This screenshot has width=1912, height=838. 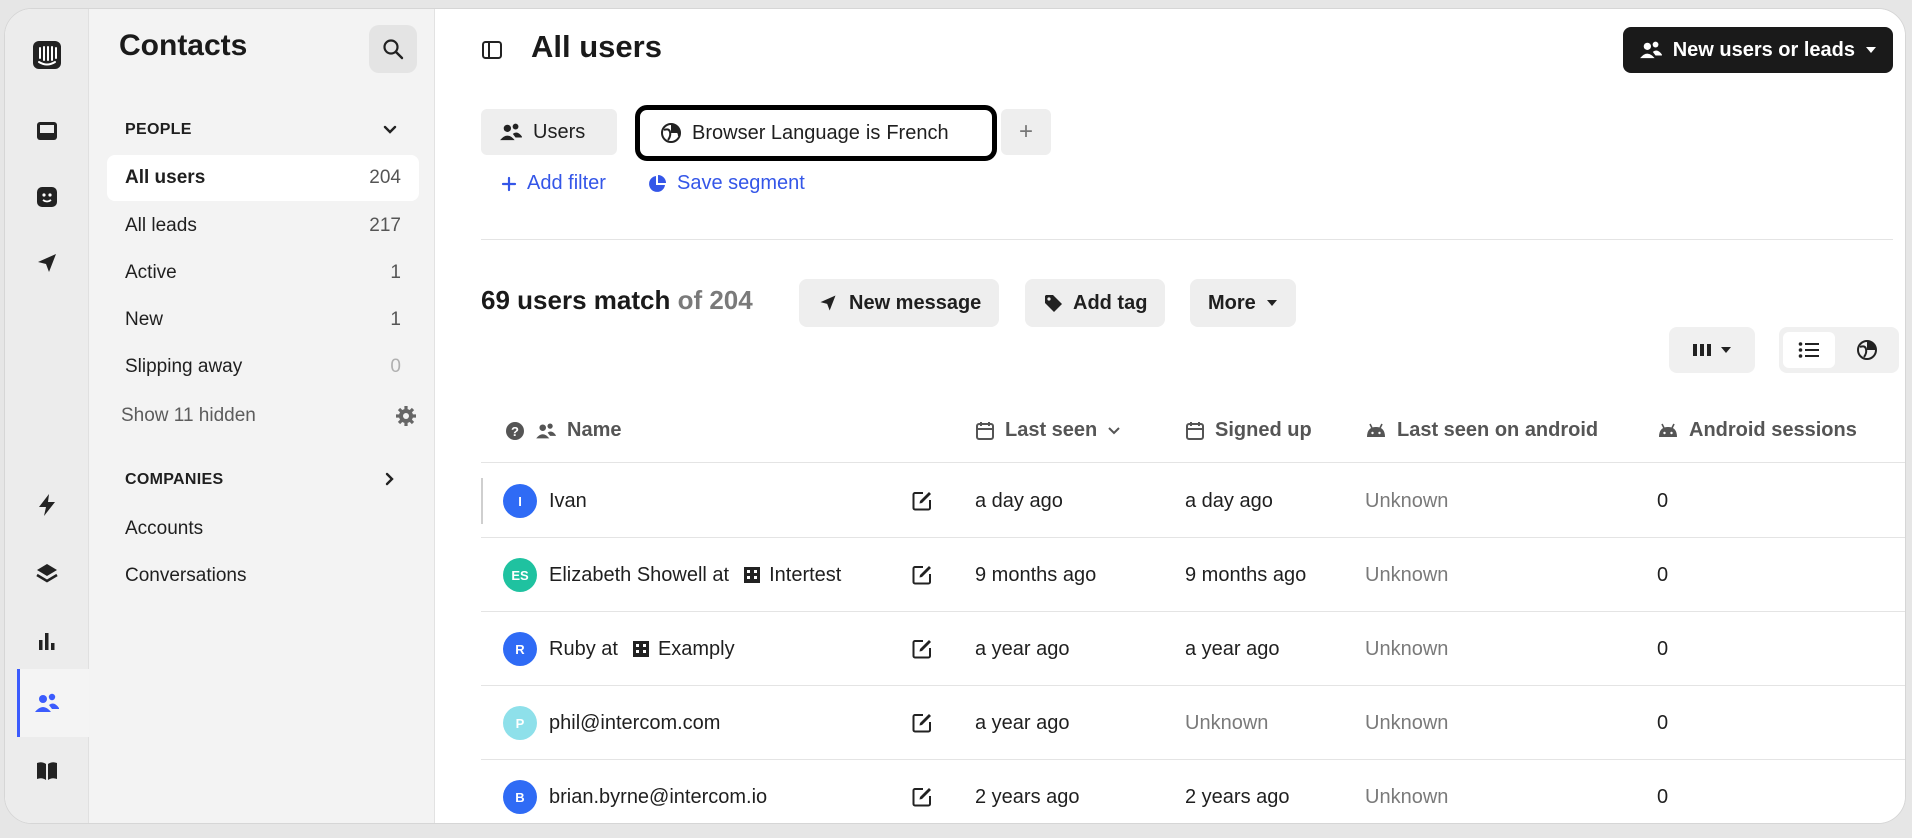 What do you see at coordinates (1232, 648) in the screenshot?
I see `signed-up-cell: a year ago` at bounding box center [1232, 648].